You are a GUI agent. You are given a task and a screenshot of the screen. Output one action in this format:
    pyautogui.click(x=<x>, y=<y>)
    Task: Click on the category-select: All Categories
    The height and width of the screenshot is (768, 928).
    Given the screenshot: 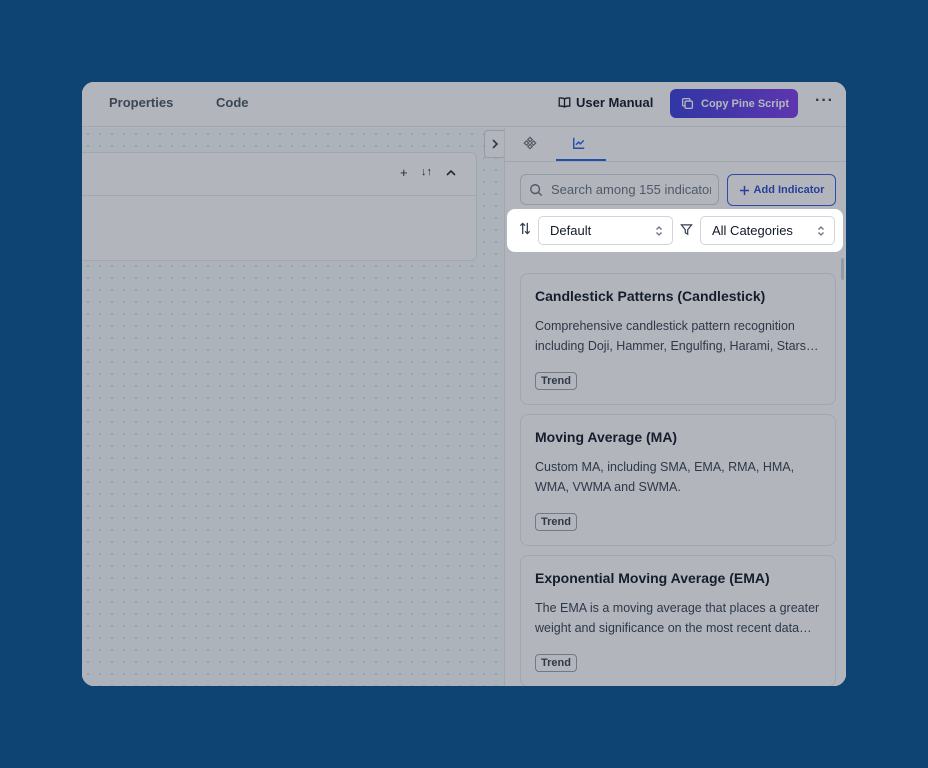 What is the action you would take?
    pyautogui.click(x=767, y=230)
    